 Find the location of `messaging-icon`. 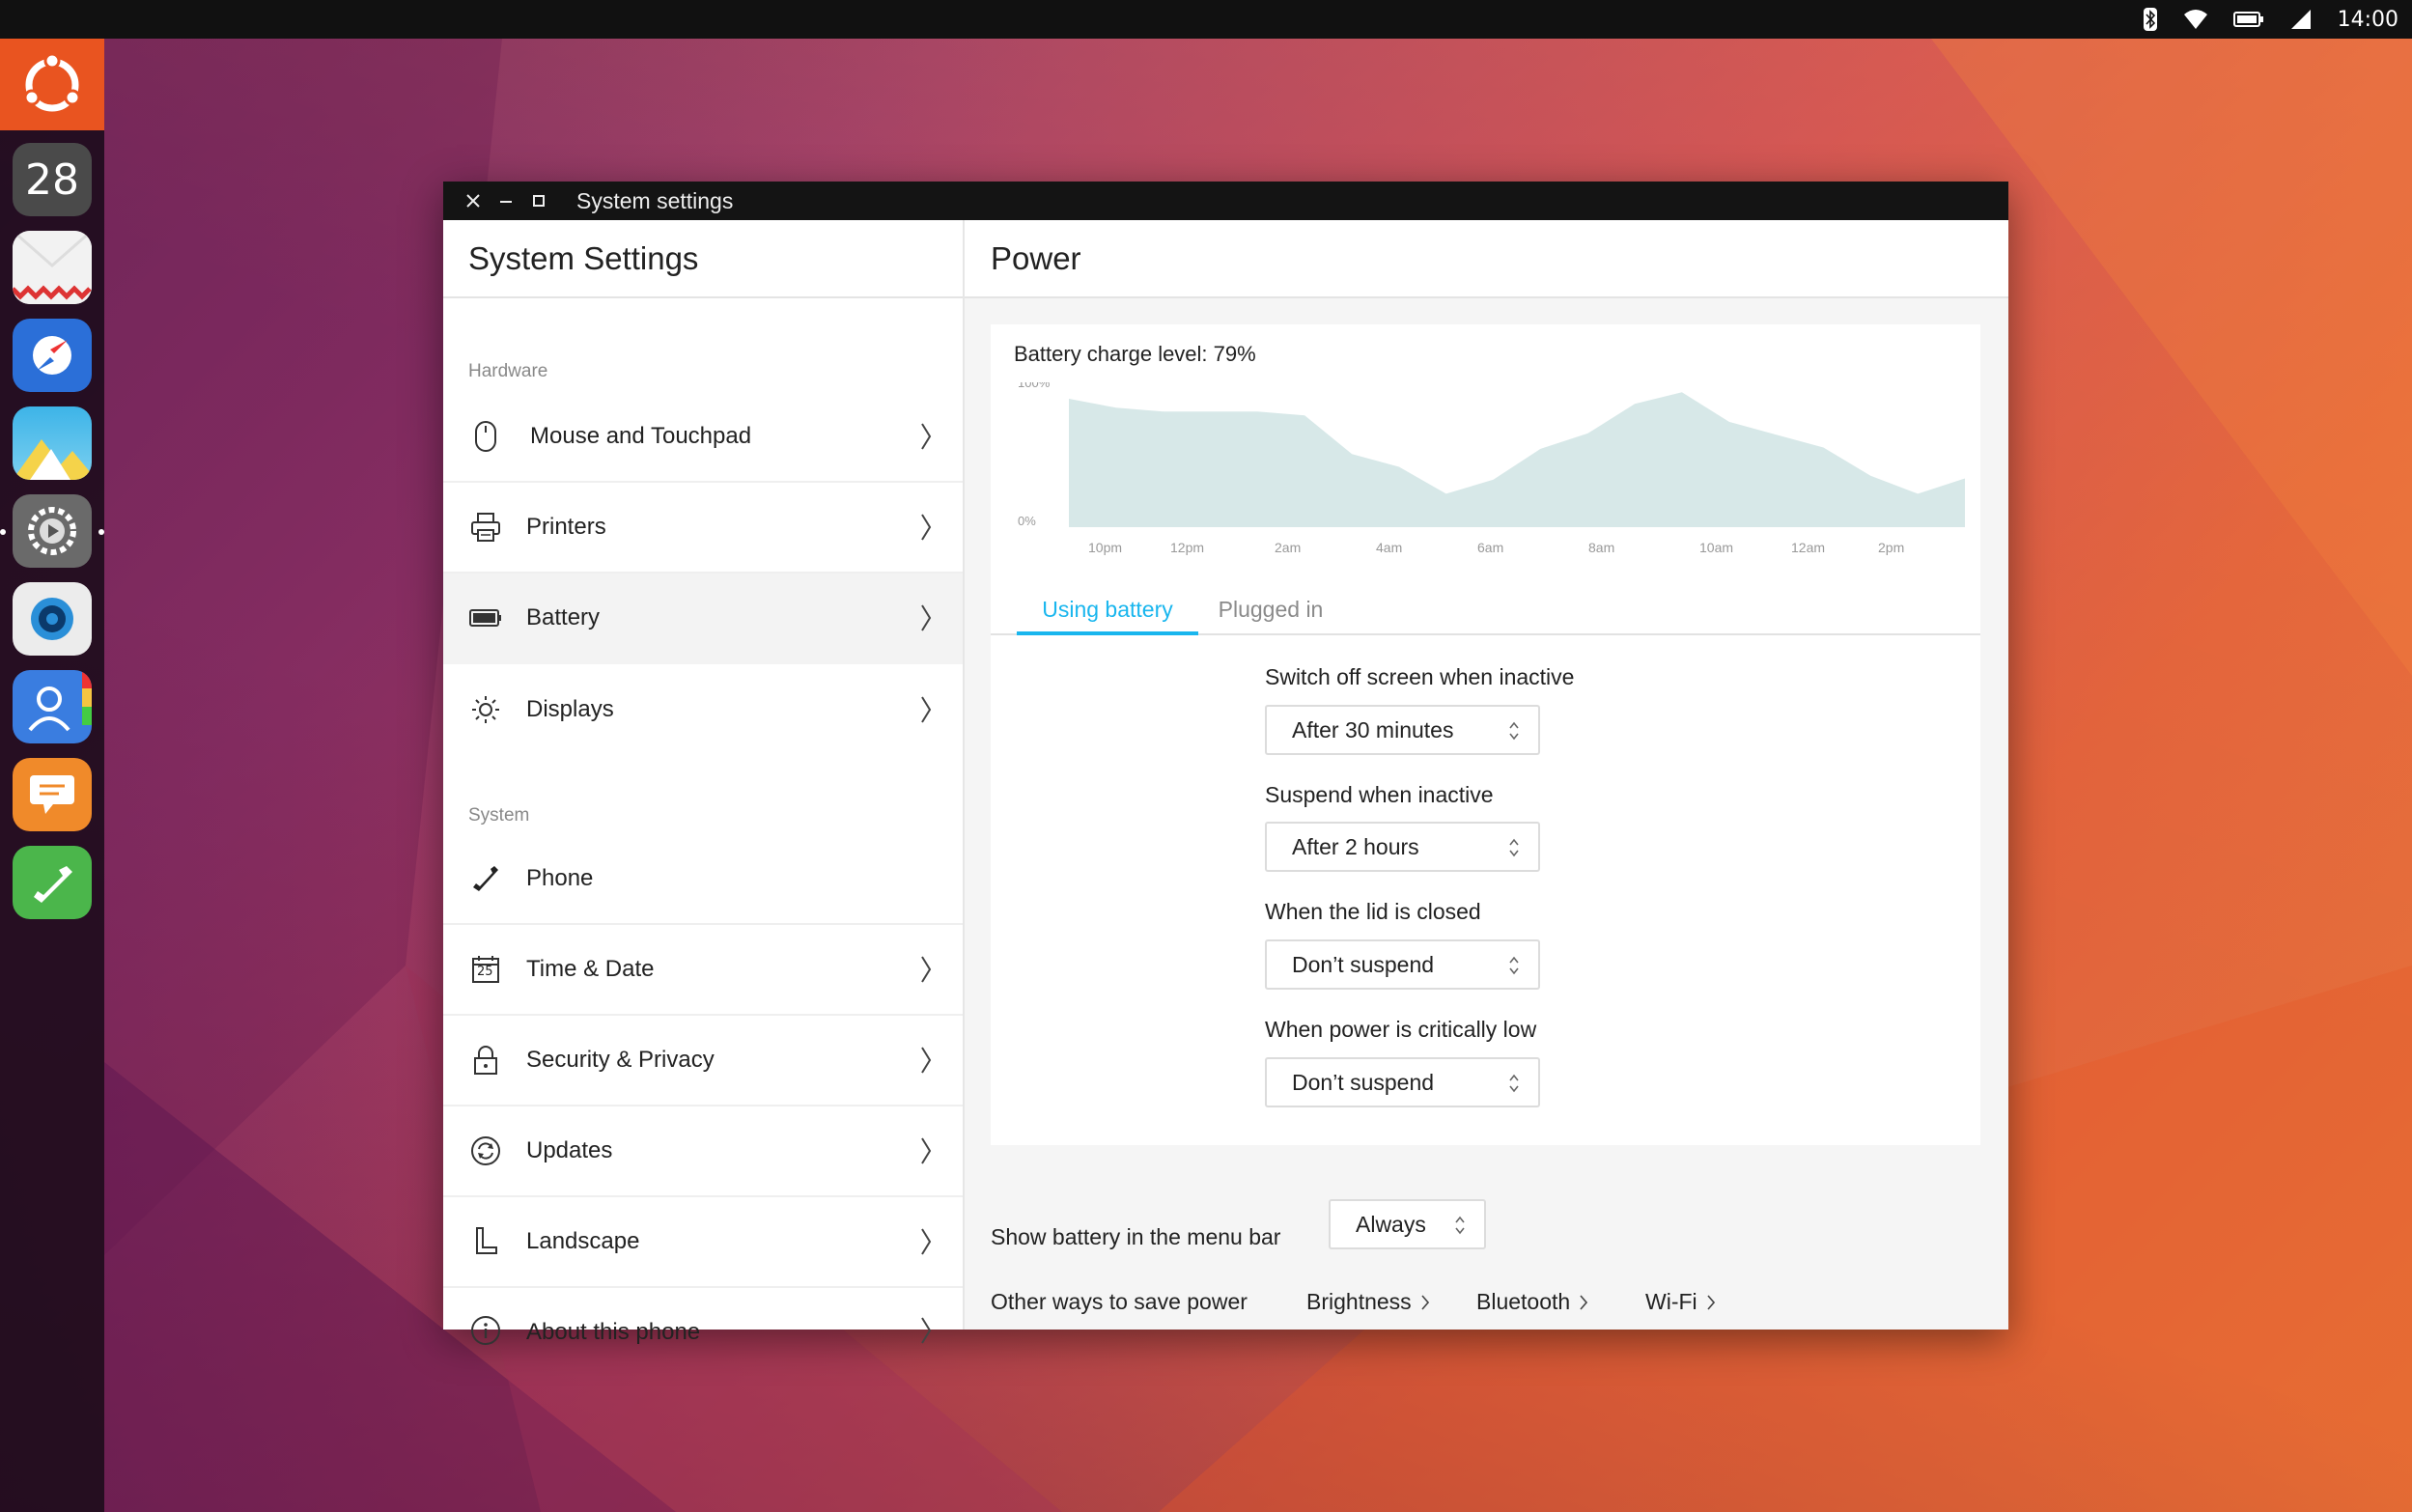

messaging-icon is located at coordinates (52, 795).